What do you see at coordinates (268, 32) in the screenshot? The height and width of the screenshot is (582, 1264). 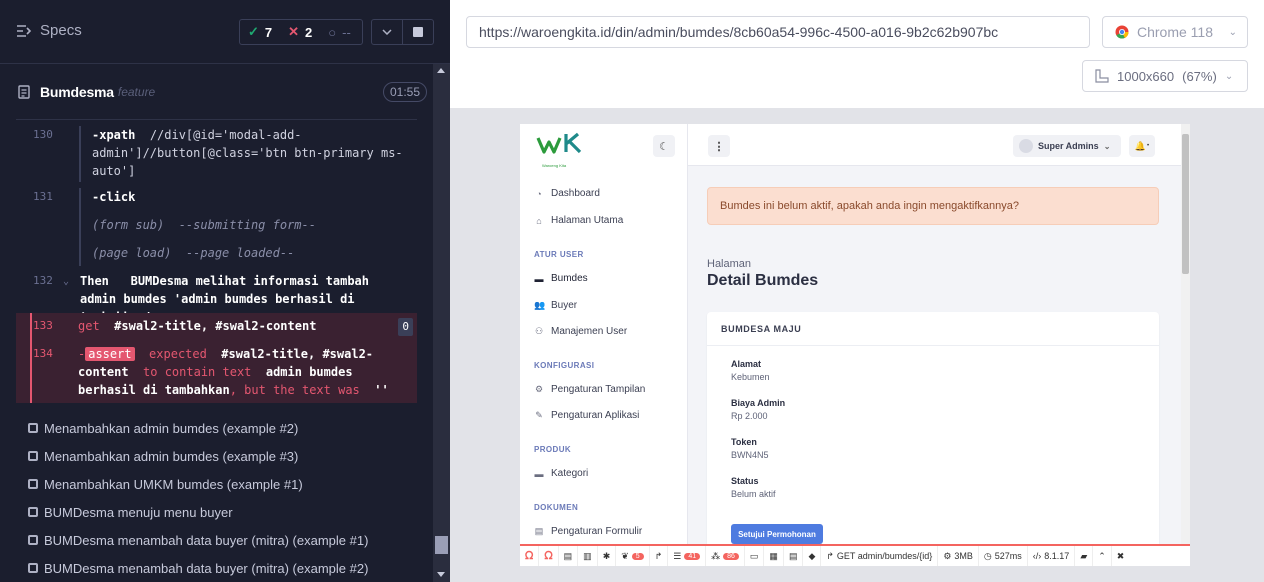 I see `passed-count: 7` at bounding box center [268, 32].